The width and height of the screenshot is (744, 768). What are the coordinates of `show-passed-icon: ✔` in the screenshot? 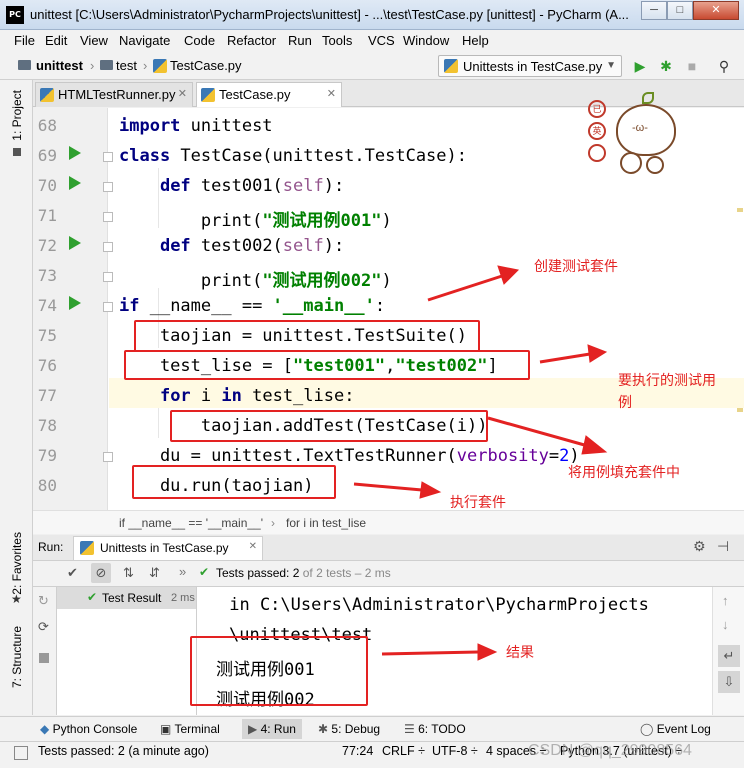 It's located at (72, 573).